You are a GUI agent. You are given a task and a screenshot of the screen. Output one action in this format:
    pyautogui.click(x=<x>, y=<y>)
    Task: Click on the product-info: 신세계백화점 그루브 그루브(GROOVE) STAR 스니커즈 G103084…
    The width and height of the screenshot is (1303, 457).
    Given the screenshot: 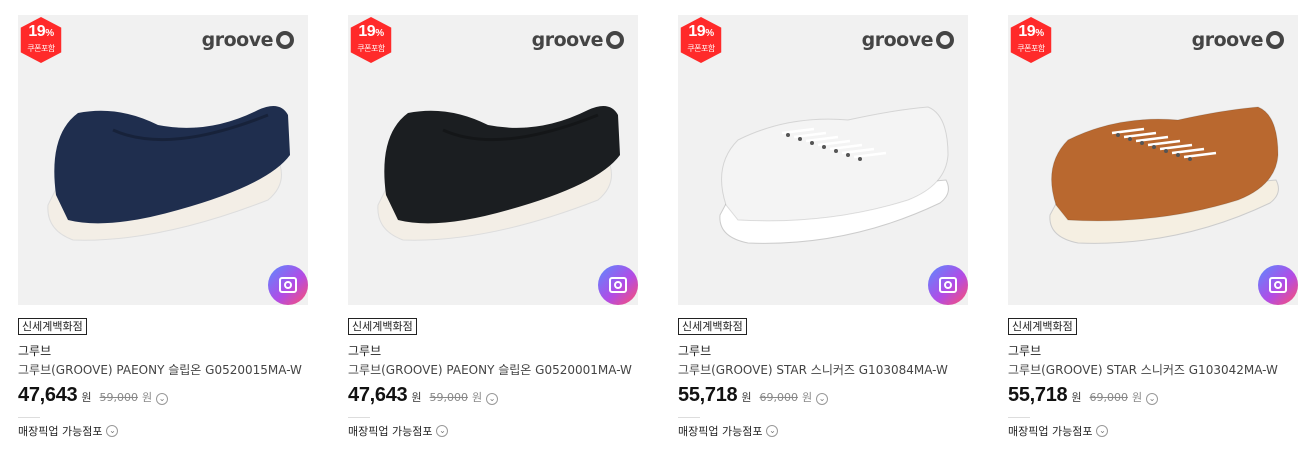 What is the action you would take?
    pyautogui.click(x=823, y=372)
    